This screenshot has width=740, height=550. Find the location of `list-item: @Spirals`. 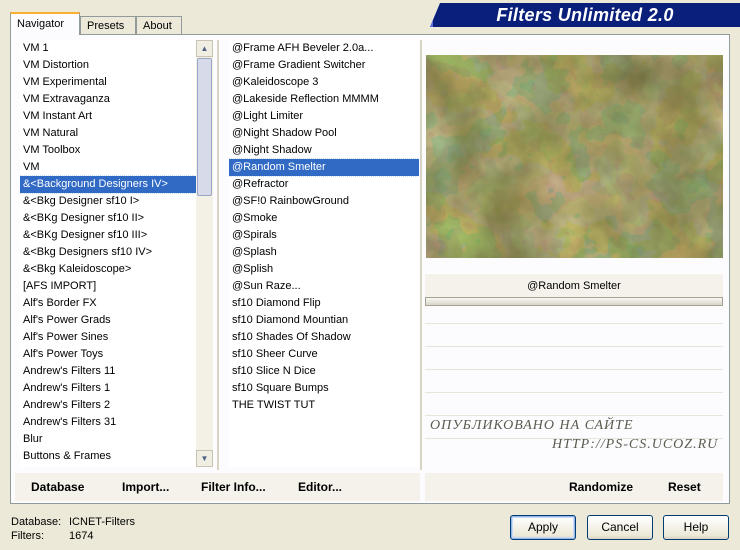

list-item: @Spirals is located at coordinates (324, 235).